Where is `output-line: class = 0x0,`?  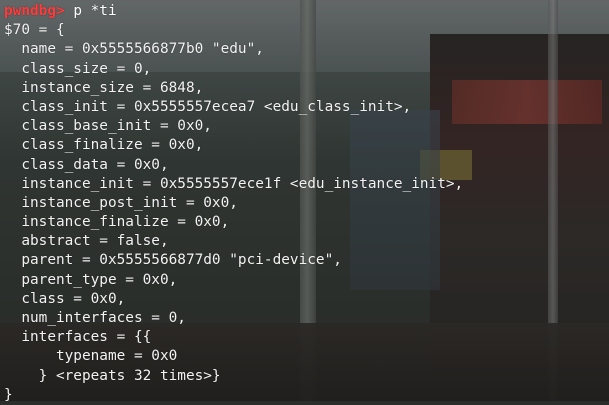 output-line: class = 0x0, is located at coordinates (65, 298).